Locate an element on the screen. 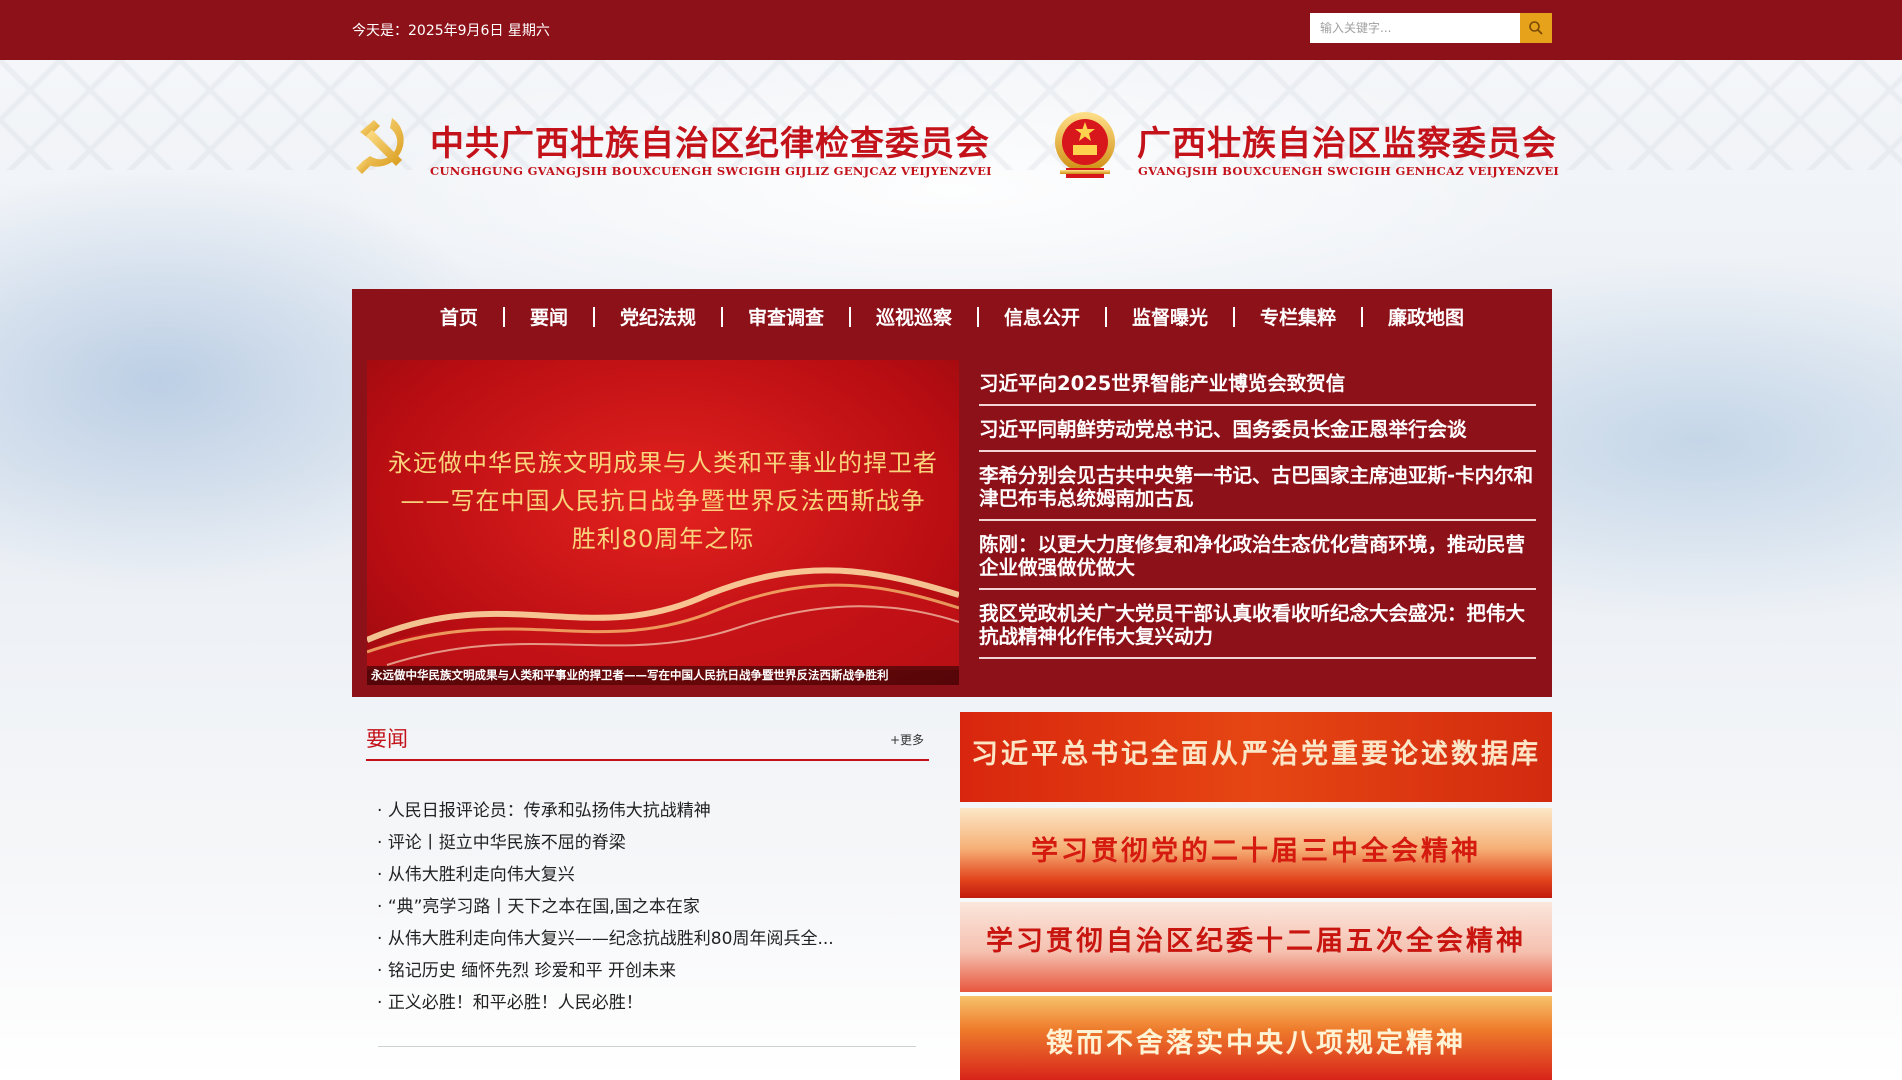  banner-plenary-spirit: 学习贯彻党的二十届三中全会精神 is located at coordinates (1256, 853).